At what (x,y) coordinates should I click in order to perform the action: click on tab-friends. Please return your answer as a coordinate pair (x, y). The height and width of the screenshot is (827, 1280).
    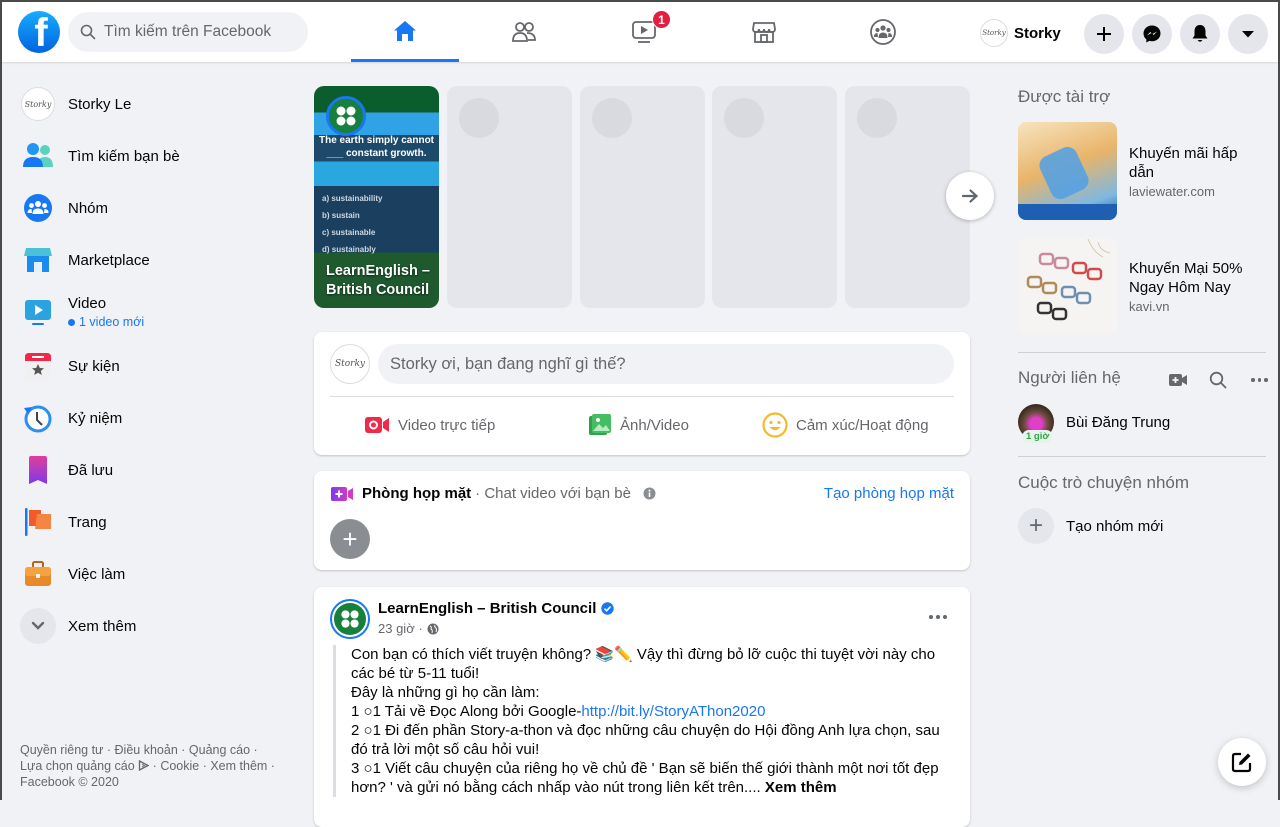
    Looking at the image, I should click on (524, 32).